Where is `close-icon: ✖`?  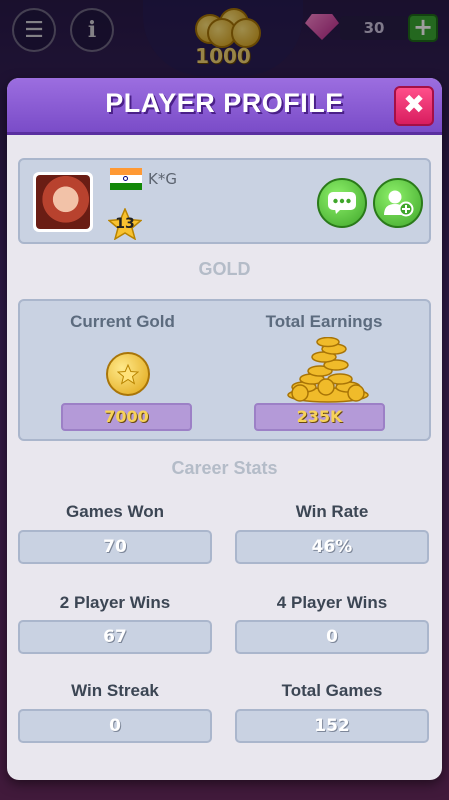
close-icon: ✖ is located at coordinates (414, 105).